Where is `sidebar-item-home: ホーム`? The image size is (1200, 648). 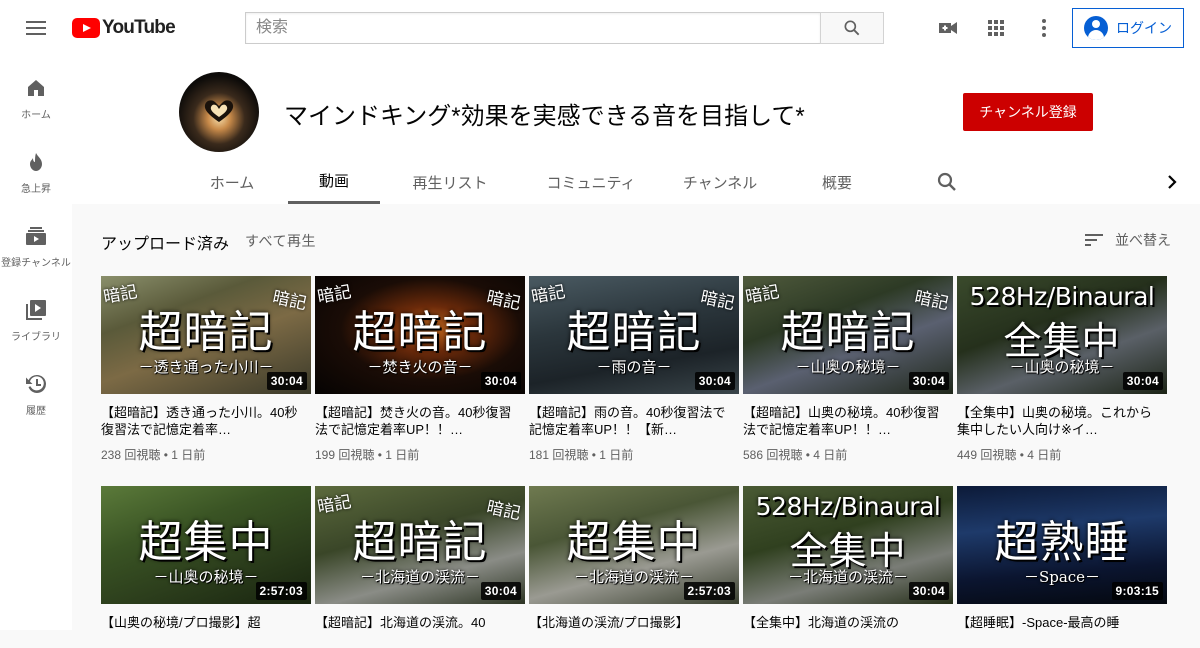
sidebar-item-home: ホーム is located at coordinates (36, 93).